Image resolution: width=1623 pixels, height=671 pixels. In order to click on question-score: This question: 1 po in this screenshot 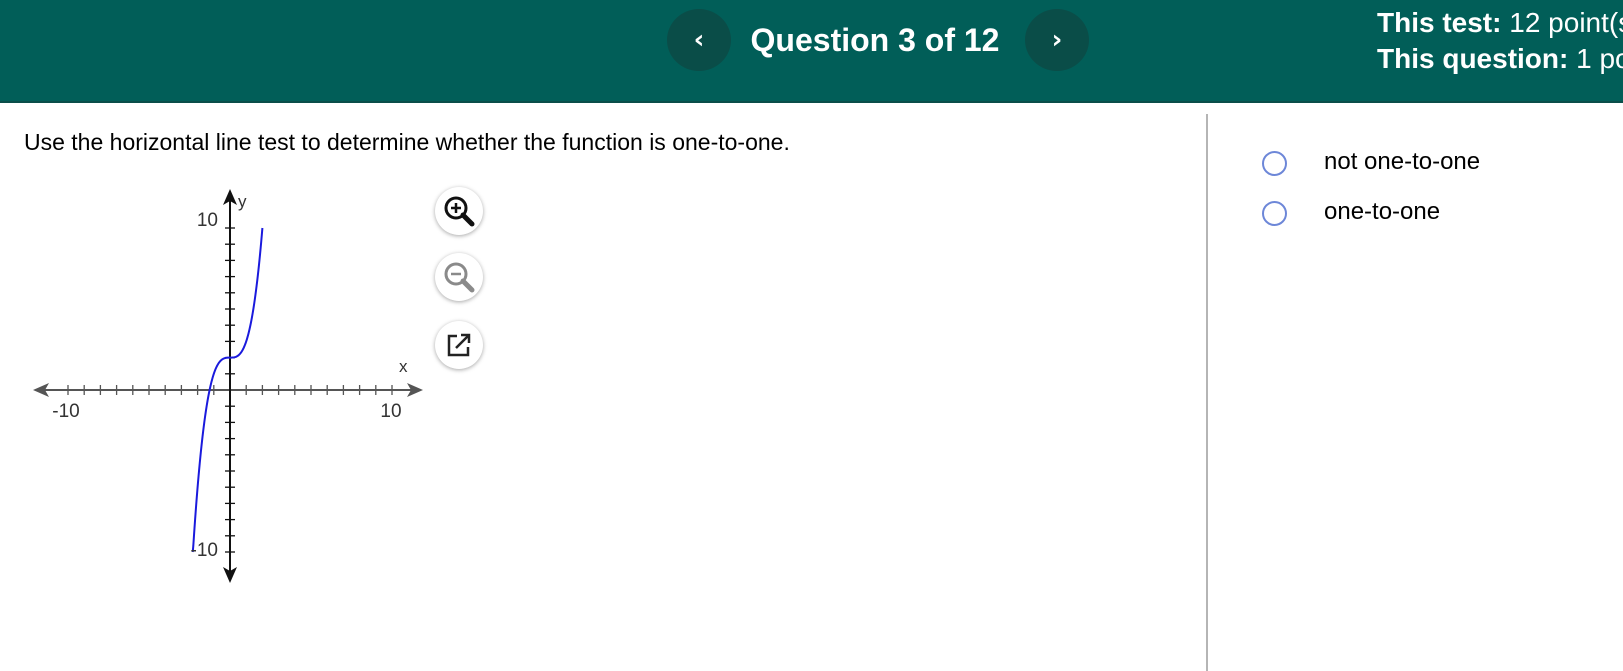, I will do `click(1500, 59)`.